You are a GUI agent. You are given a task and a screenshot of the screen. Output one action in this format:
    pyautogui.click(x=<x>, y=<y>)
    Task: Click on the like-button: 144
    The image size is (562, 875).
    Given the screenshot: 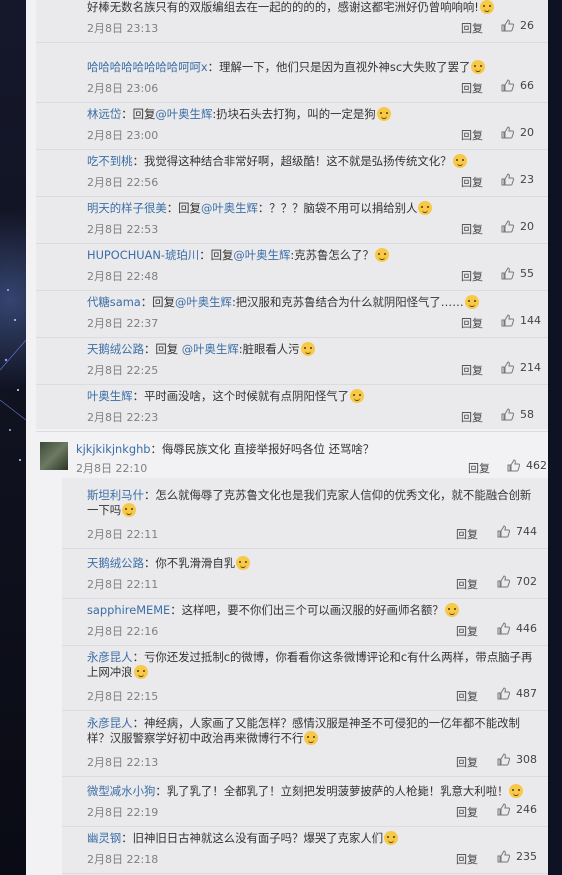 What is the action you would take?
    pyautogui.click(x=521, y=320)
    